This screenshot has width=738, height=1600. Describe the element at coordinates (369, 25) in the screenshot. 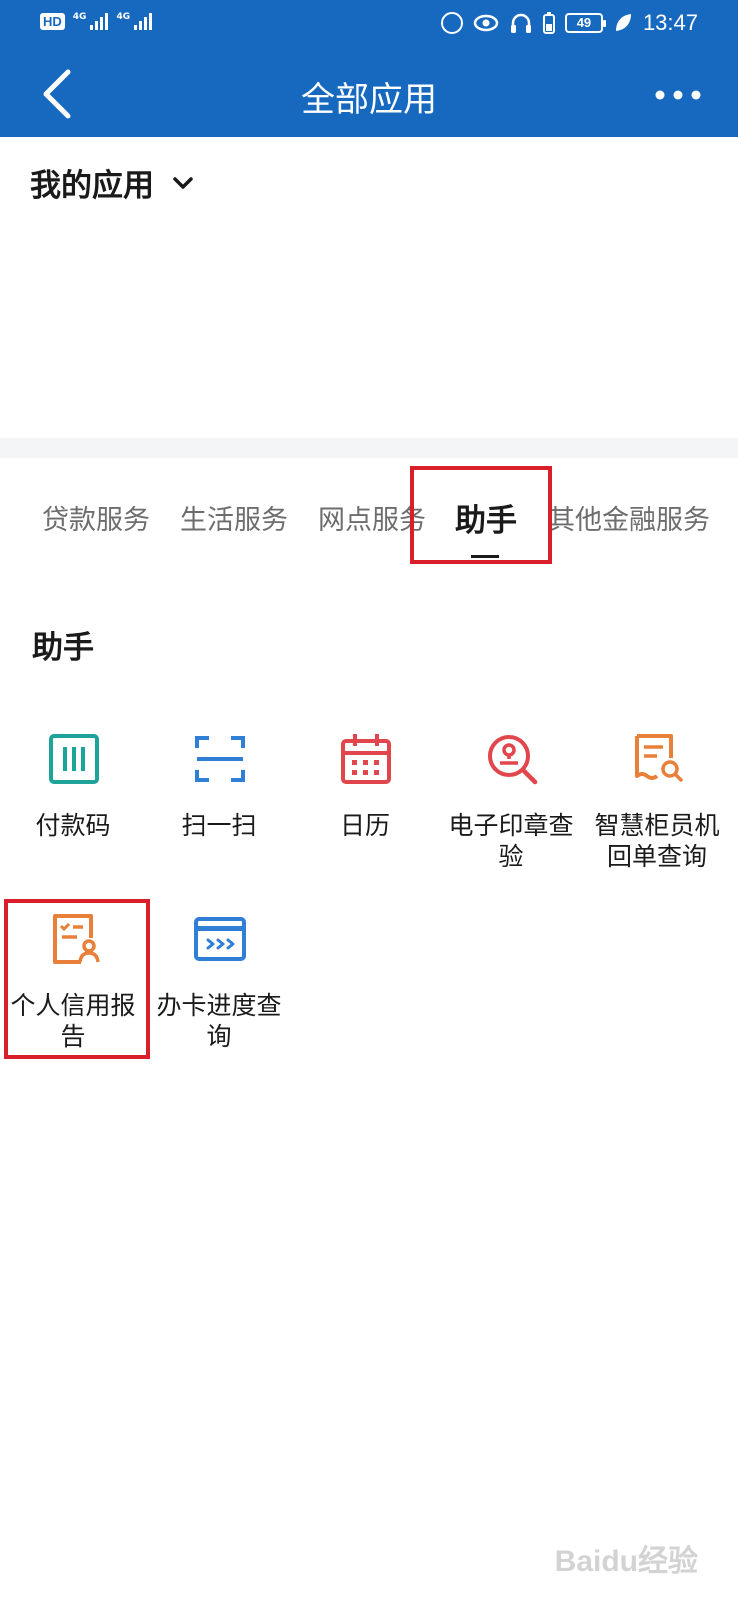

I see `status-bar: HD 4G 4G 49 13:47` at that location.